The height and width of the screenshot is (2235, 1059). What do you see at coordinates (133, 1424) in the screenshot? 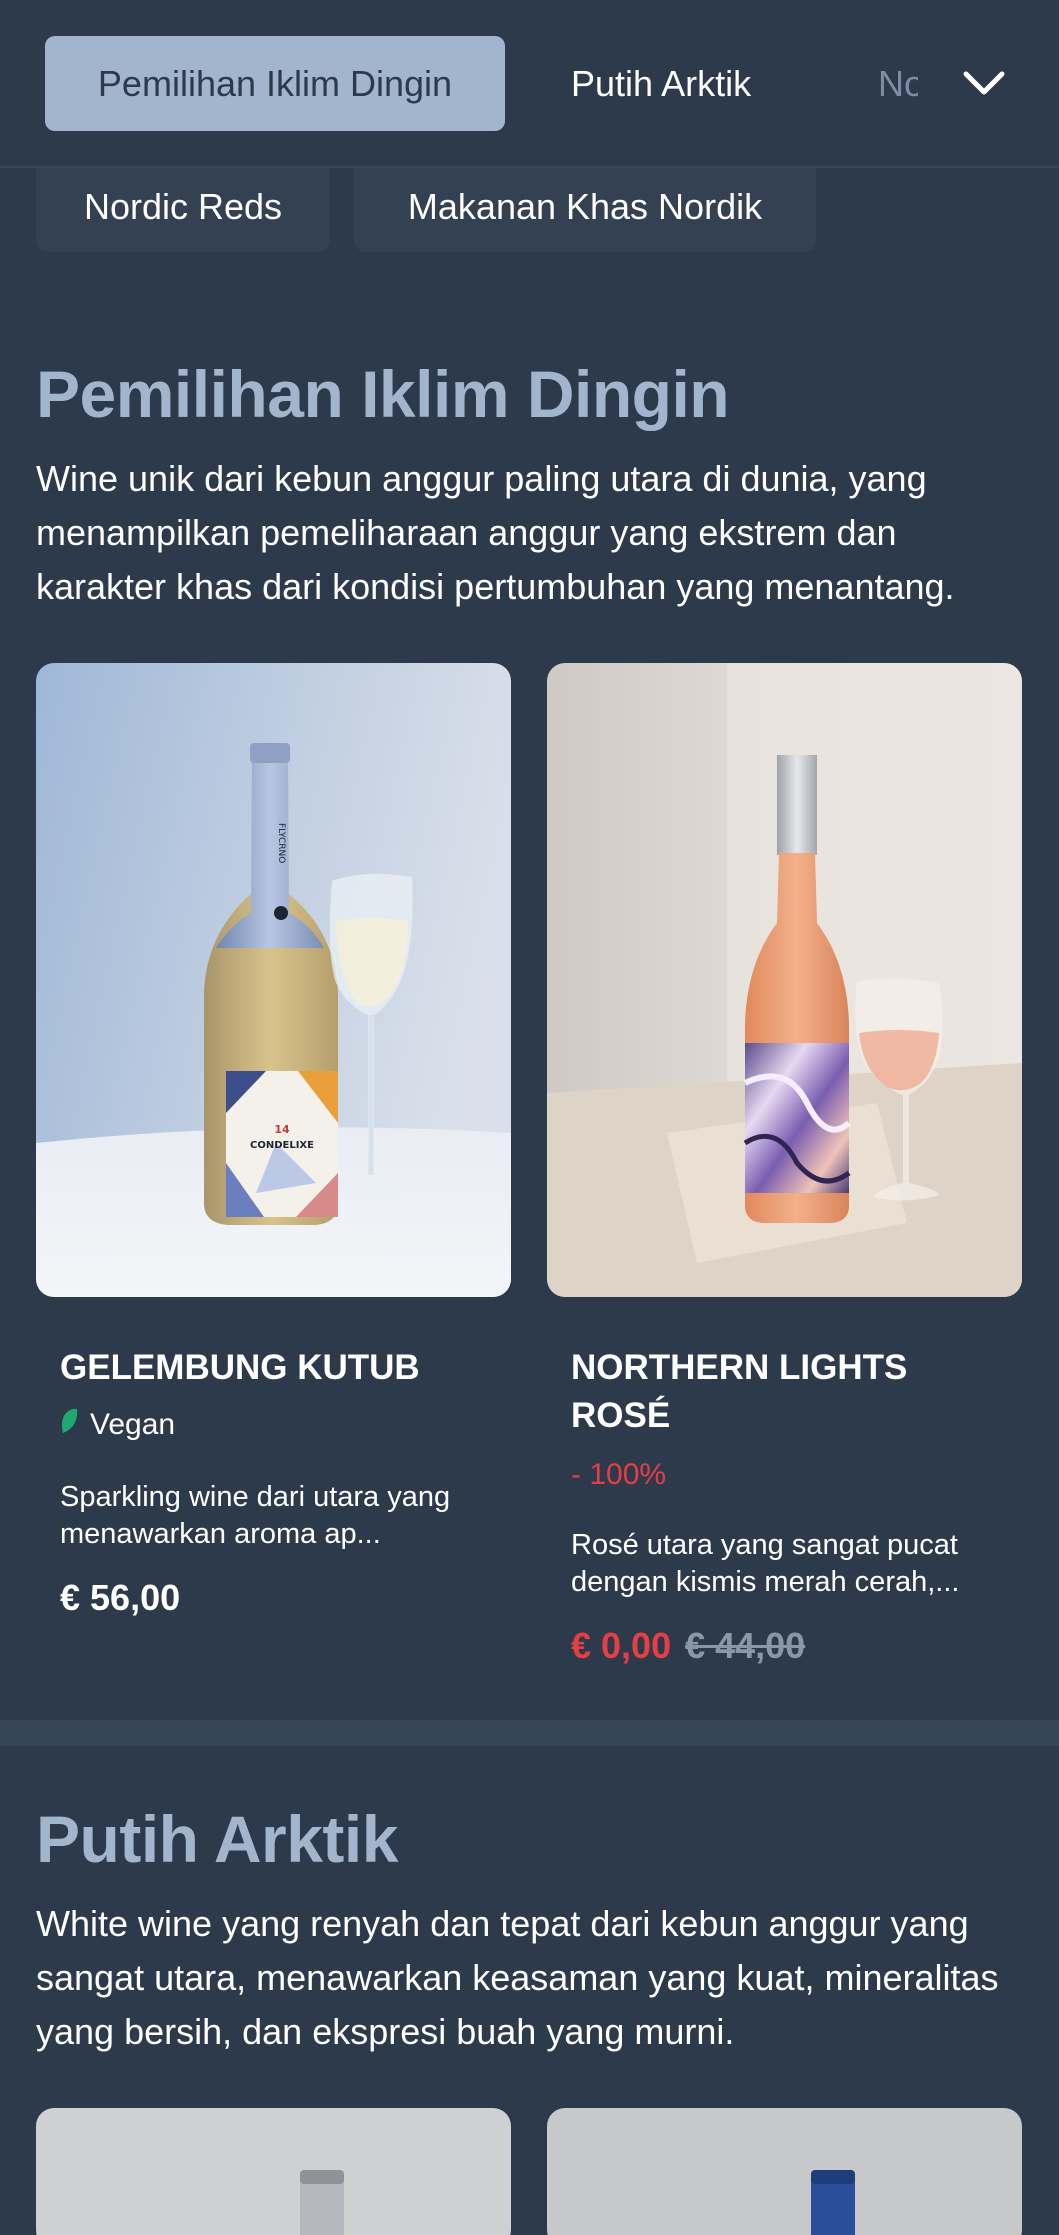
I see `vegan-label: Vegan` at bounding box center [133, 1424].